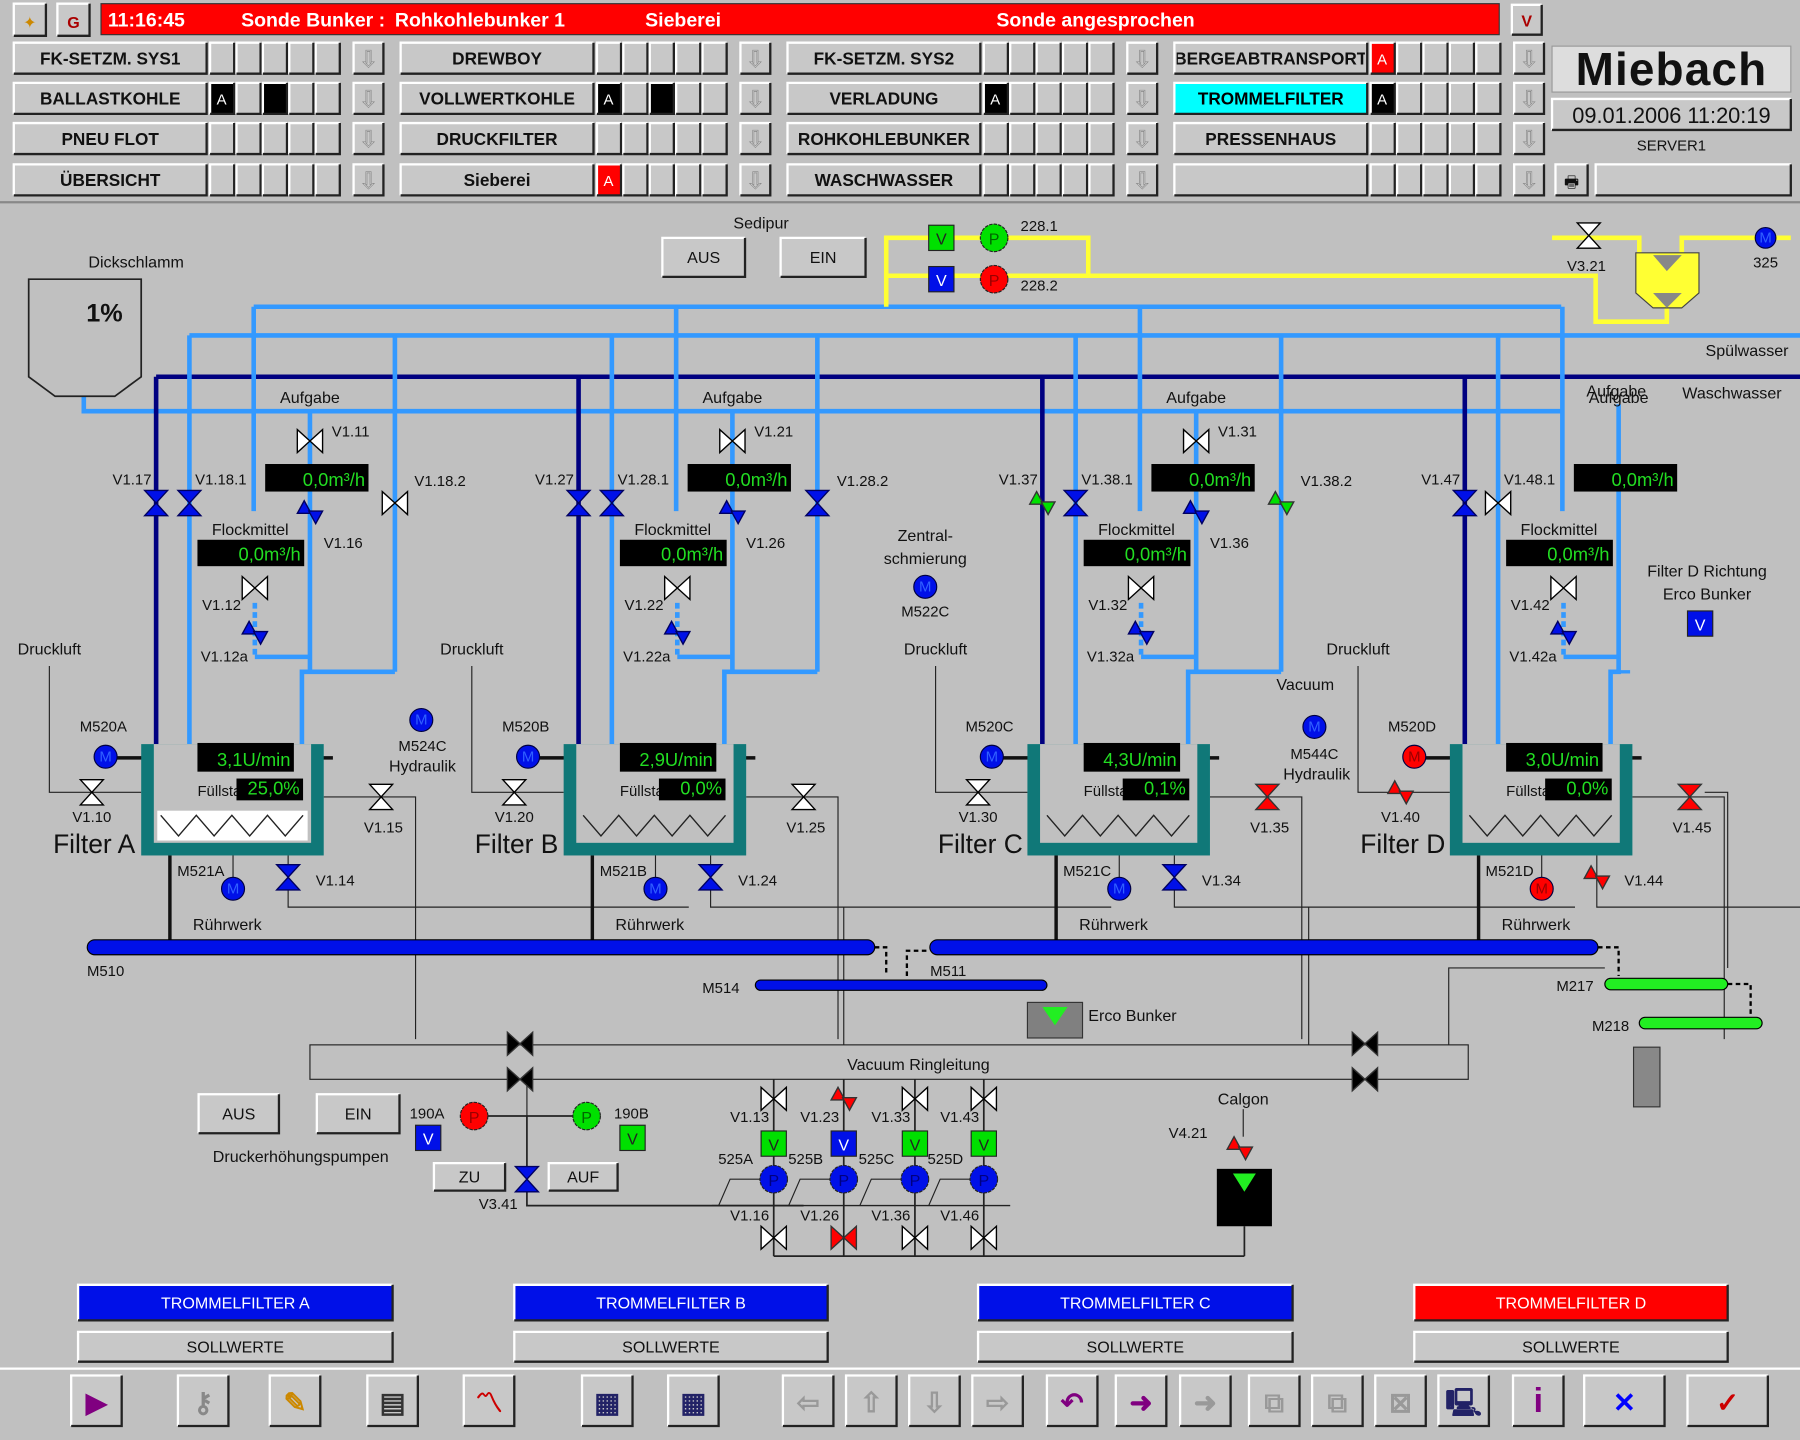 Image resolution: width=1800 pixels, height=1440 pixels. What do you see at coordinates (295, 1401) in the screenshot?
I see `toolbar-button: ✎` at bounding box center [295, 1401].